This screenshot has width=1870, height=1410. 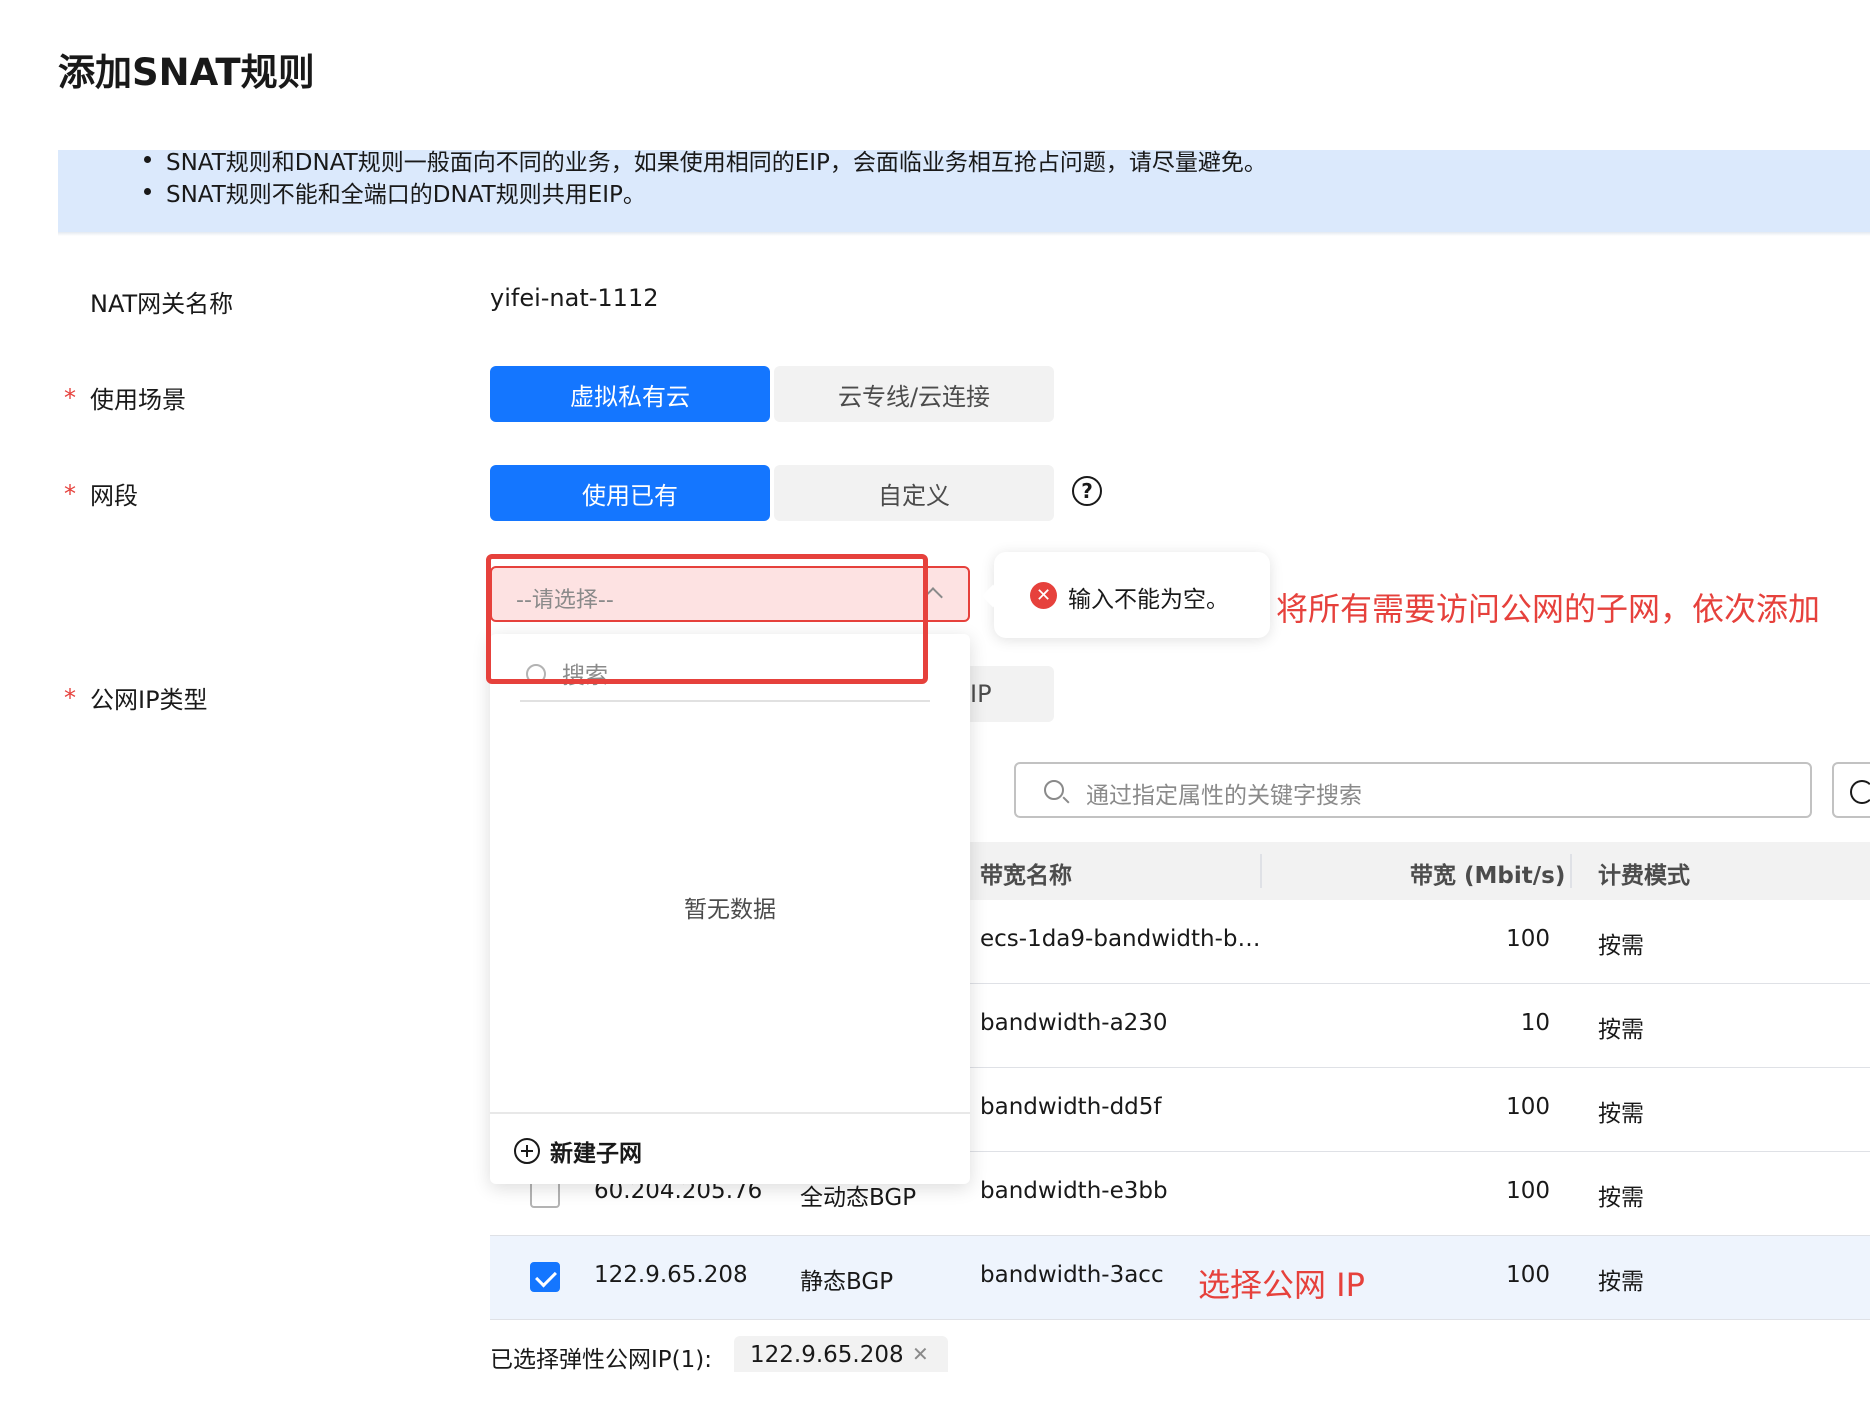 What do you see at coordinates (630, 394) in the screenshot?
I see `scenario-option-vpc: 虚拟私有云` at bounding box center [630, 394].